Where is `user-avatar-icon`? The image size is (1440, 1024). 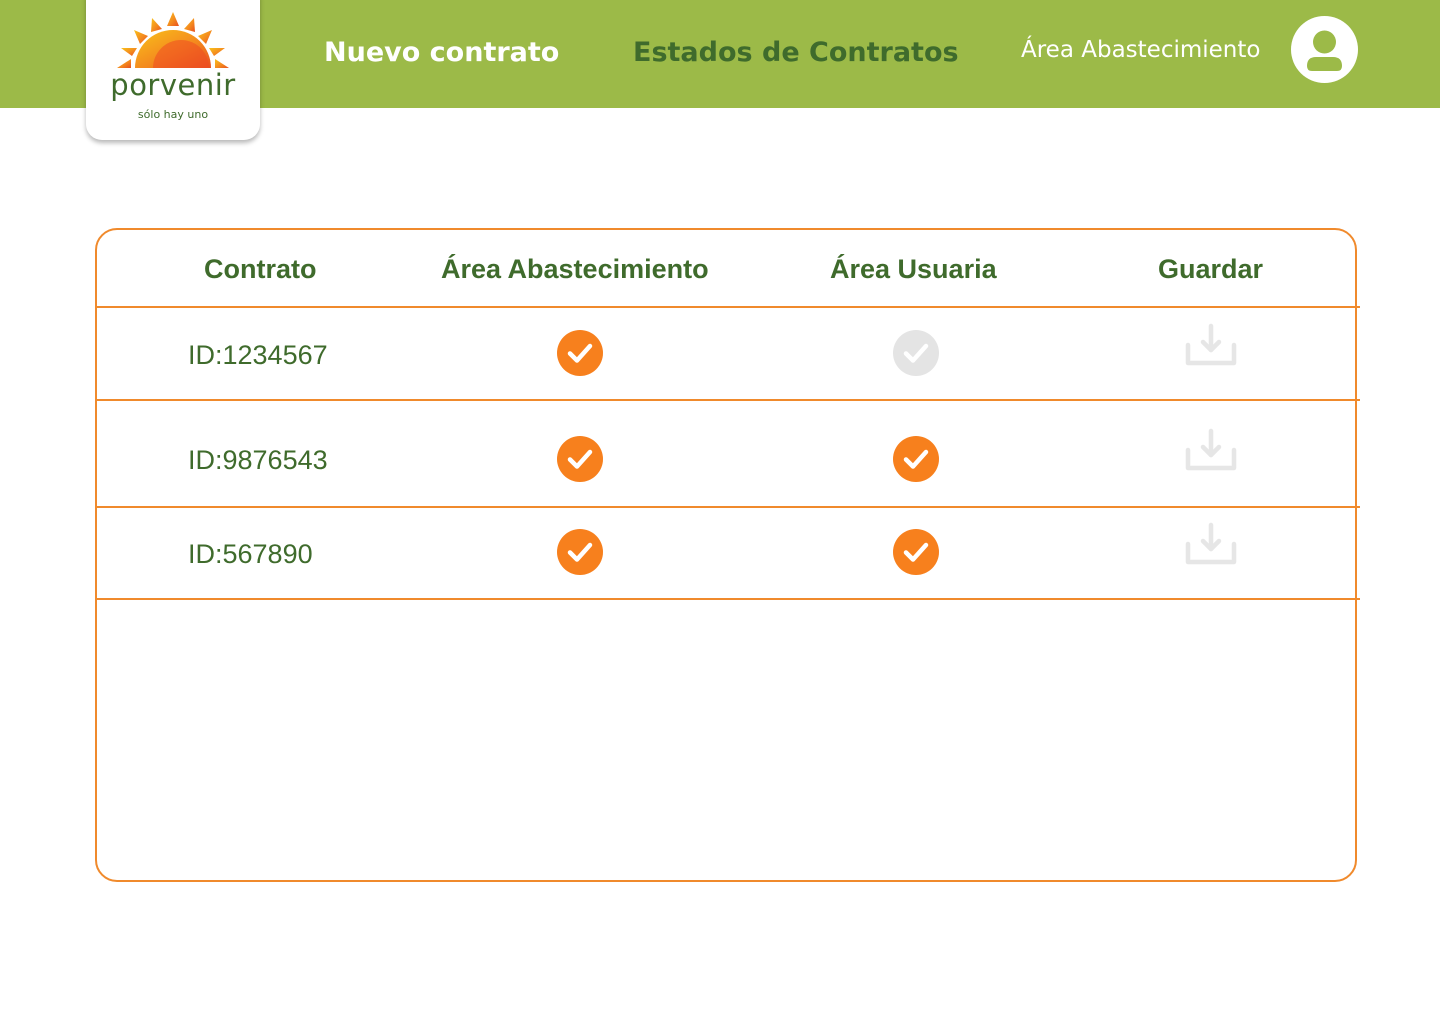 user-avatar-icon is located at coordinates (1324, 50).